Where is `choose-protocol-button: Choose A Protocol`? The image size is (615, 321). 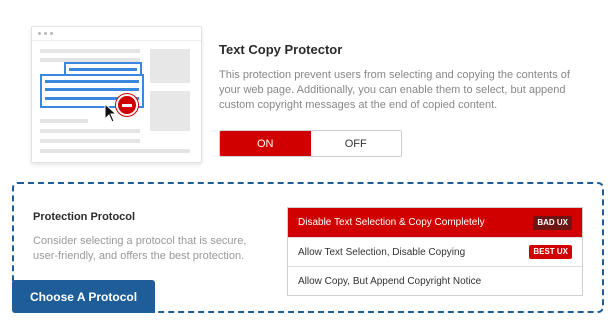
choose-protocol-button: Choose A Protocol is located at coordinates (83, 296).